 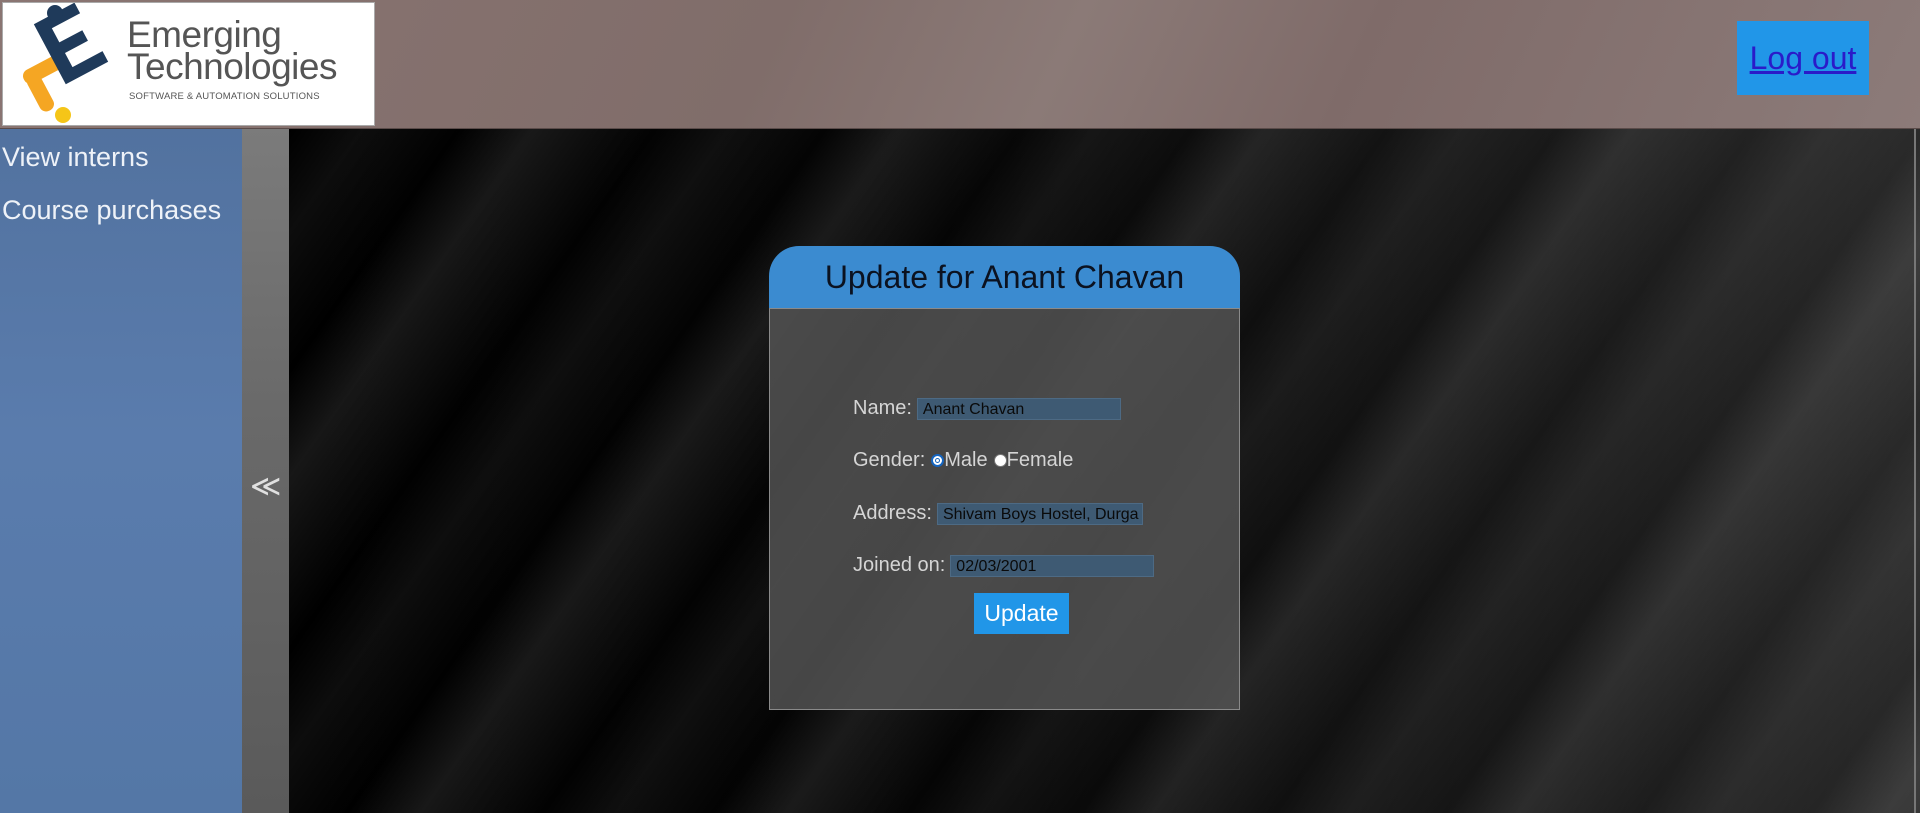 I want to click on collapse-left-icon: ≪, so click(x=265, y=486).